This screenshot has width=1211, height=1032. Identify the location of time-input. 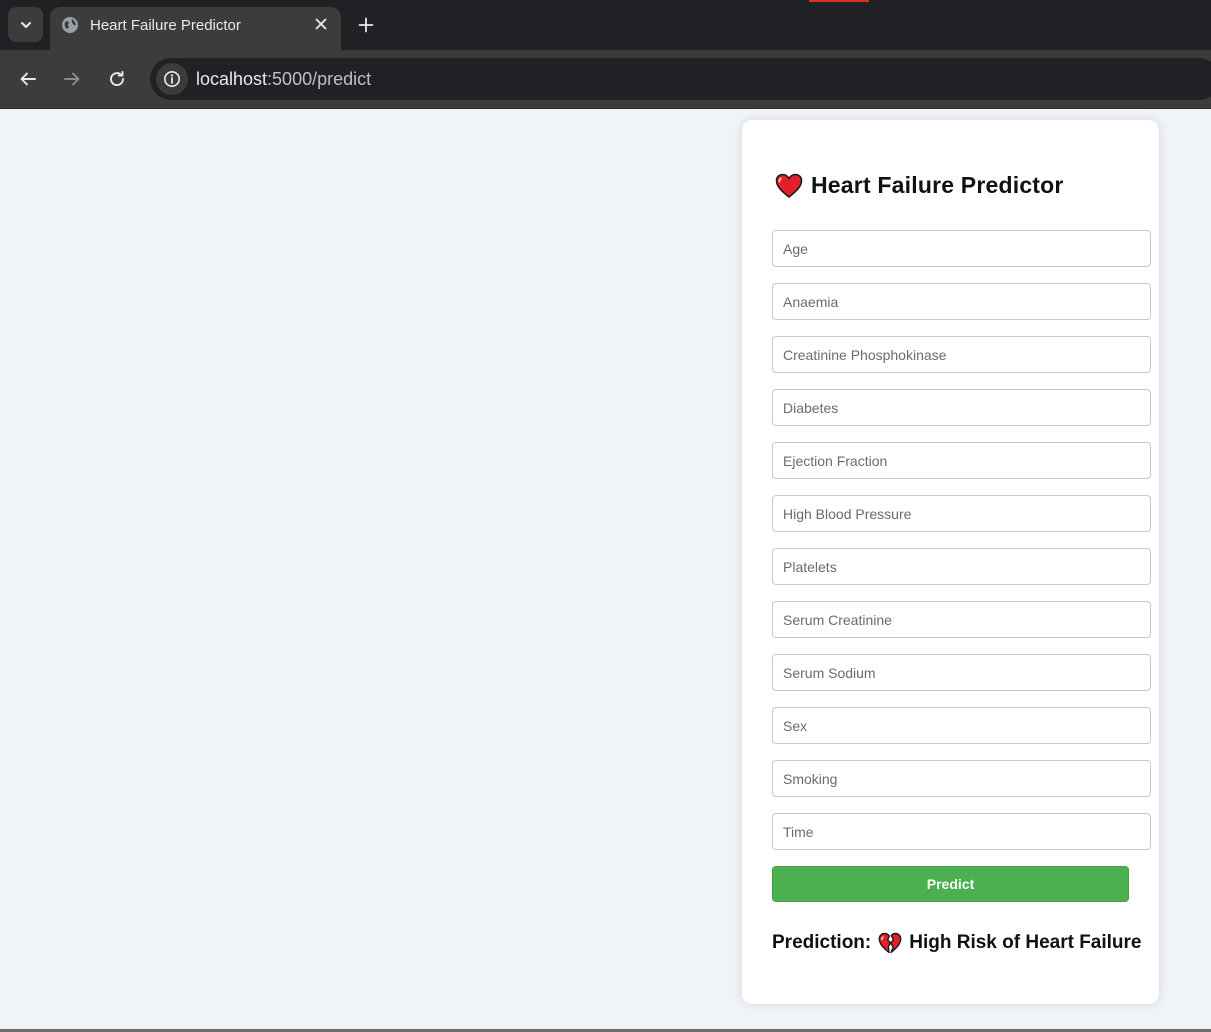
(961, 831).